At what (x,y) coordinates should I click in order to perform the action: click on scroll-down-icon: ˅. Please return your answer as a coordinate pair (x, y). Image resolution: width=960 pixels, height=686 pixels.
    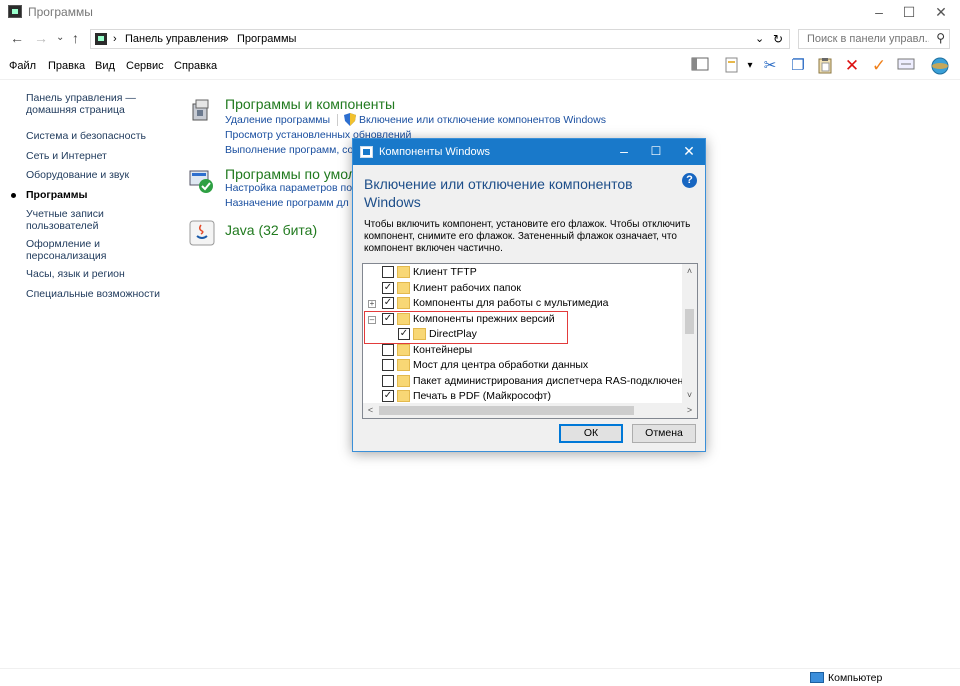
    Looking at the image, I should click on (689, 395).